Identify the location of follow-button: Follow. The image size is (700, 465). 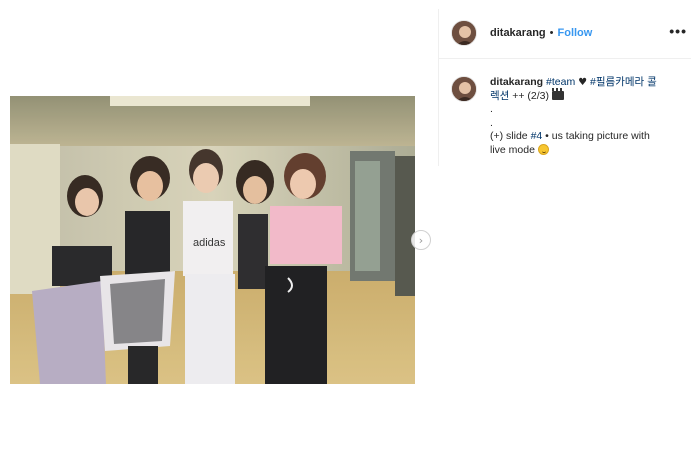
(575, 33).